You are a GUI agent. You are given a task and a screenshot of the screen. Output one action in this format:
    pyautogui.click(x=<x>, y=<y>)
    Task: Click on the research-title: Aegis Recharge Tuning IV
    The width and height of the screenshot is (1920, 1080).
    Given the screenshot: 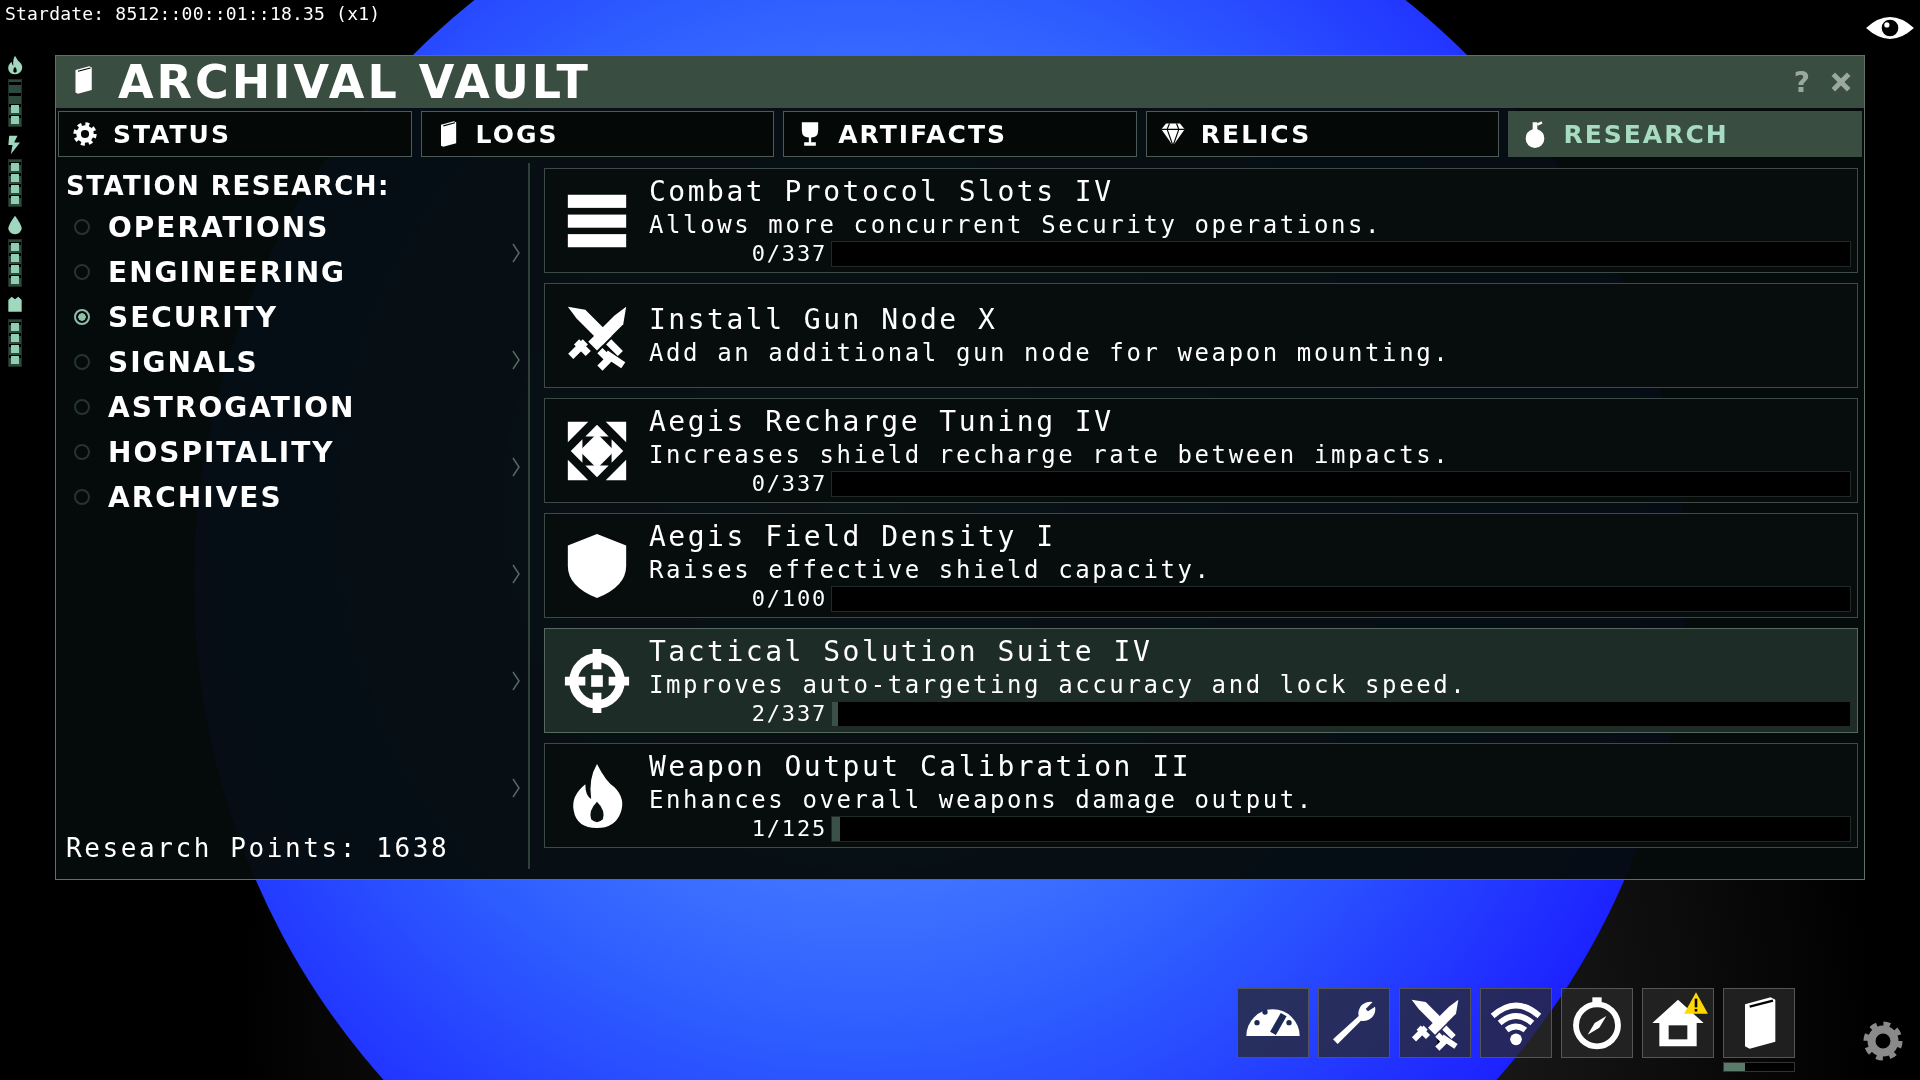 What is the action you would take?
    pyautogui.click(x=882, y=421)
    